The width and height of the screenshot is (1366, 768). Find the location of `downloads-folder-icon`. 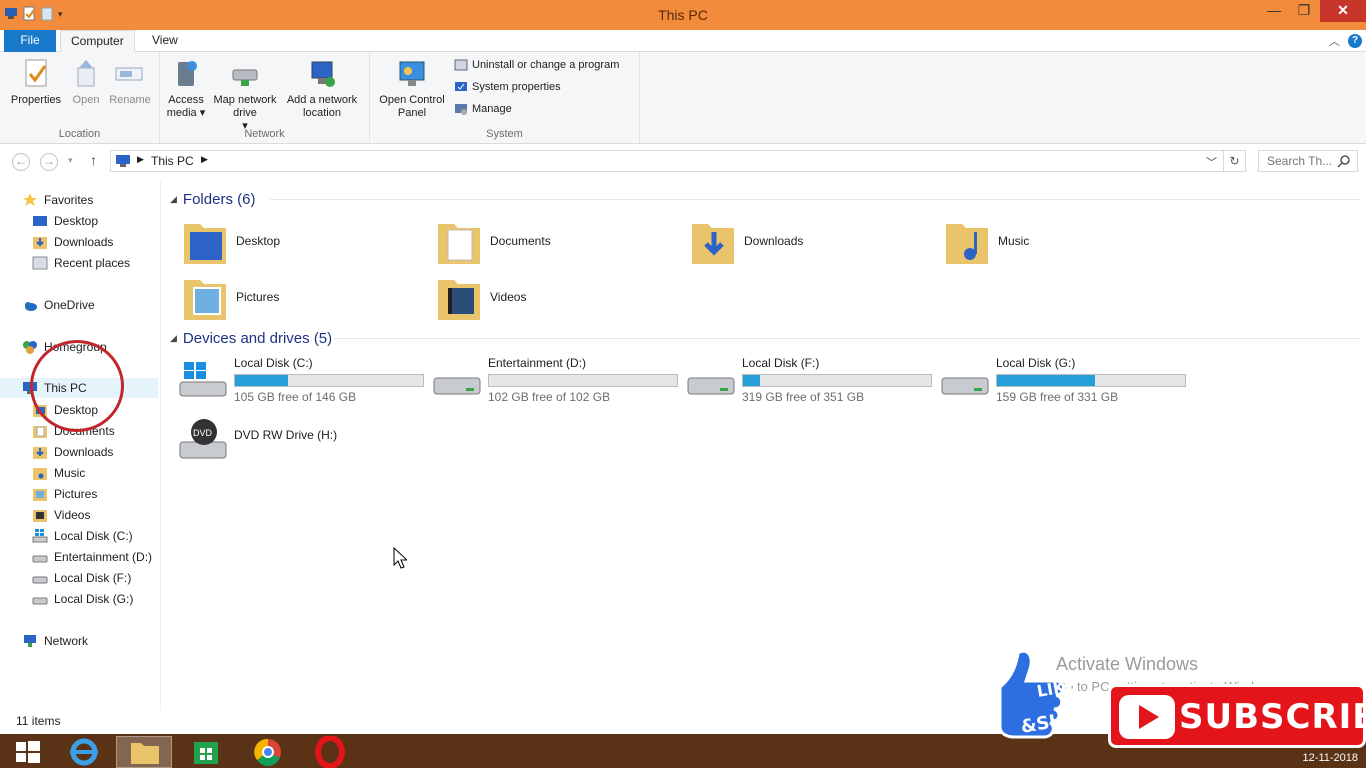

downloads-folder-icon is located at coordinates (40, 452).